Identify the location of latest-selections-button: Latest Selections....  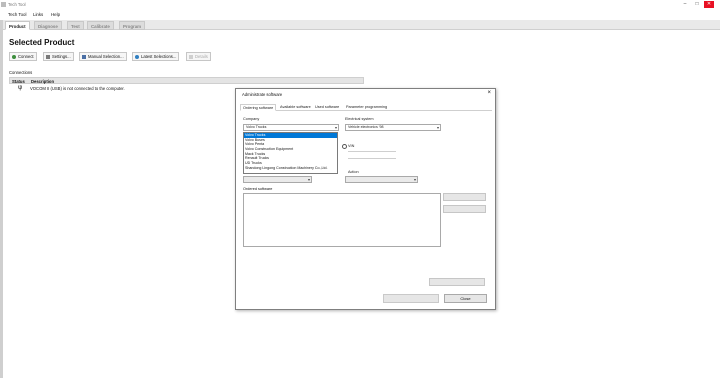
(156, 56).